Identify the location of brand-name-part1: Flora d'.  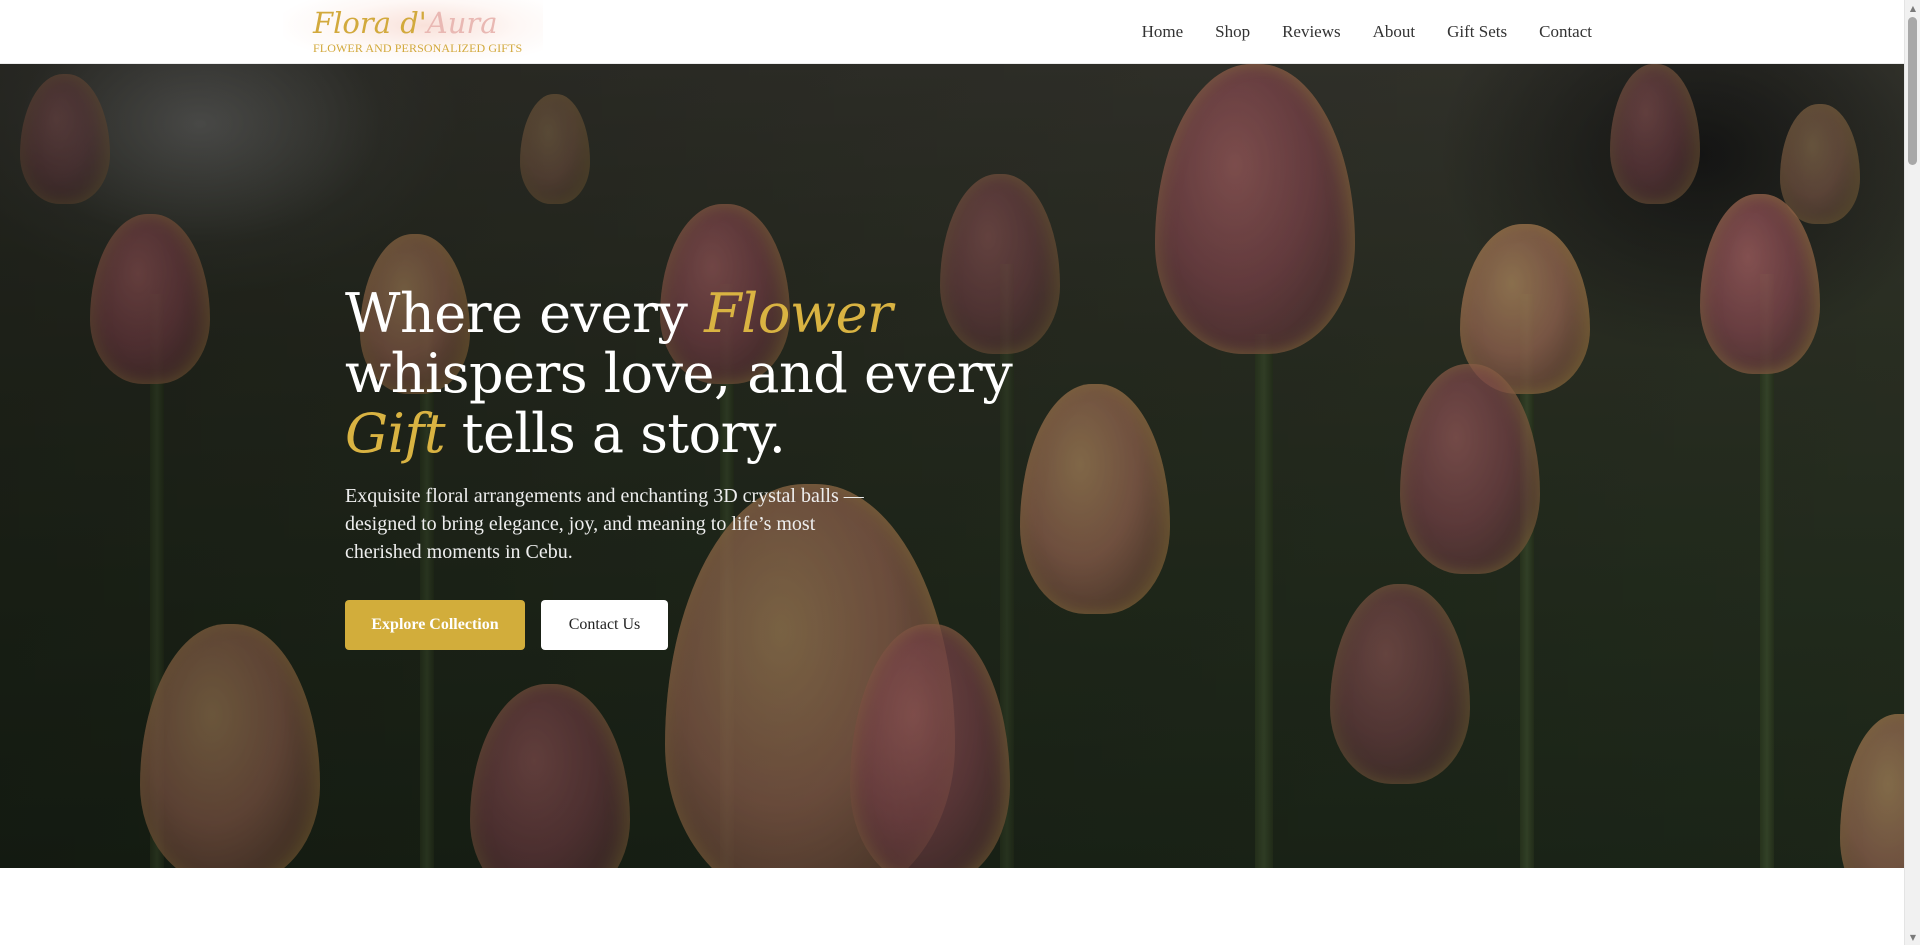
(370, 23).